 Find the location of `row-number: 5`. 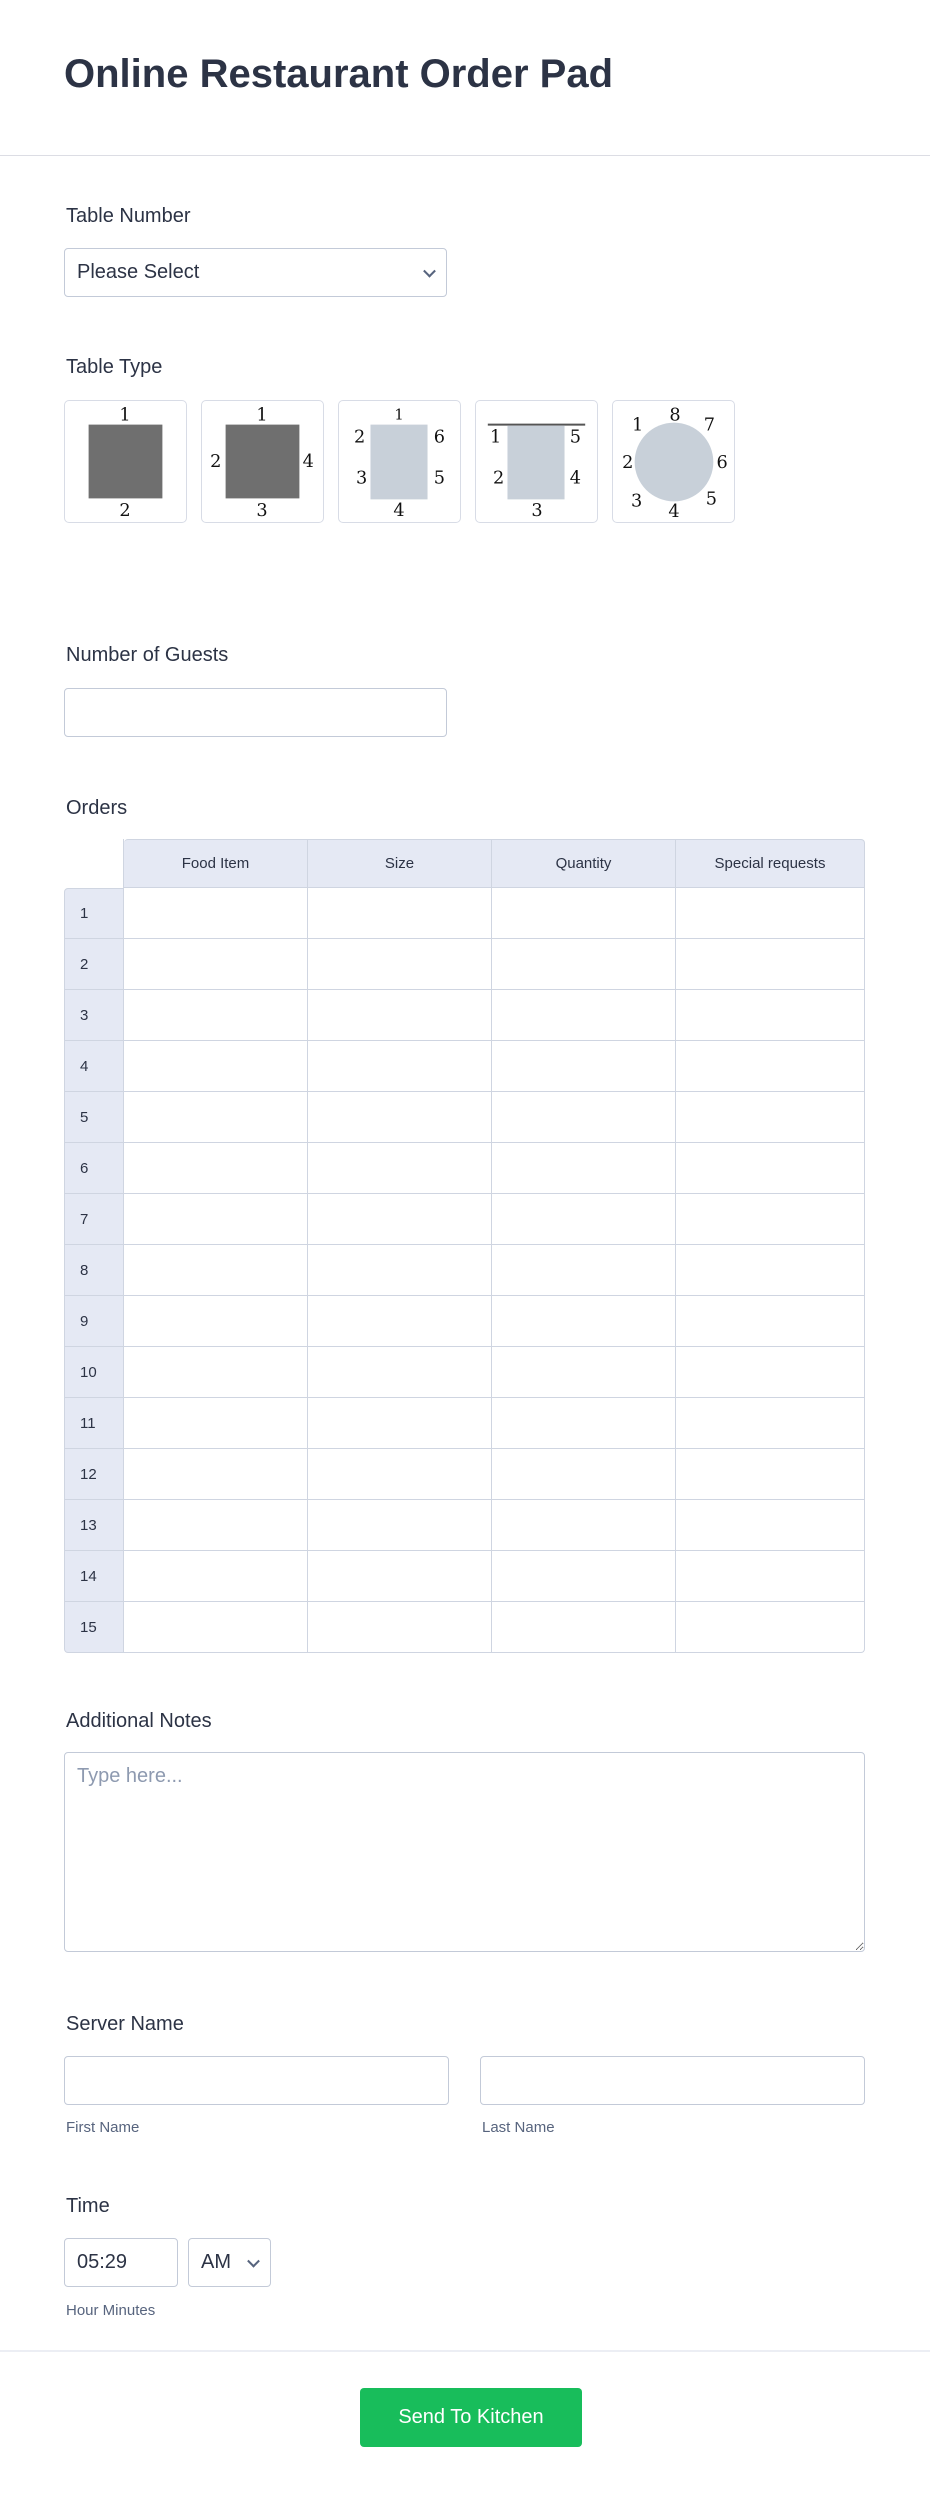

row-number: 5 is located at coordinates (94, 1117).